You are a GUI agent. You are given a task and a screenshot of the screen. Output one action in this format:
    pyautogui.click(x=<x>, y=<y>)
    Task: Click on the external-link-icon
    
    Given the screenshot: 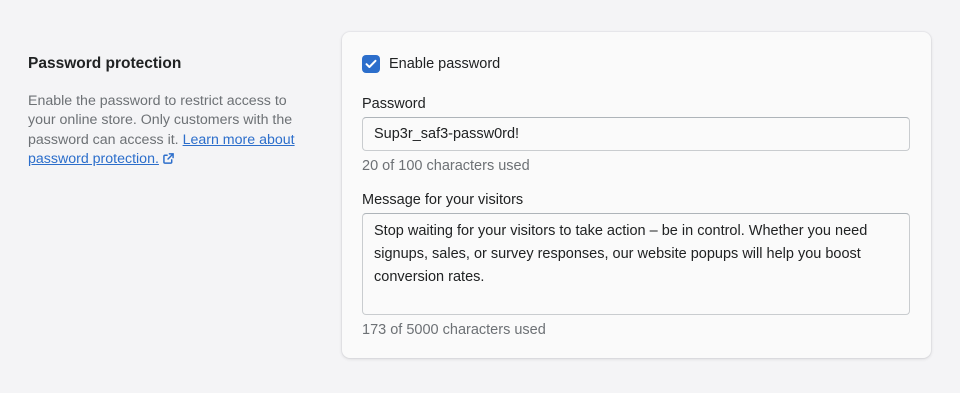 What is the action you would take?
    pyautogui.click(x=168, y=160)
    